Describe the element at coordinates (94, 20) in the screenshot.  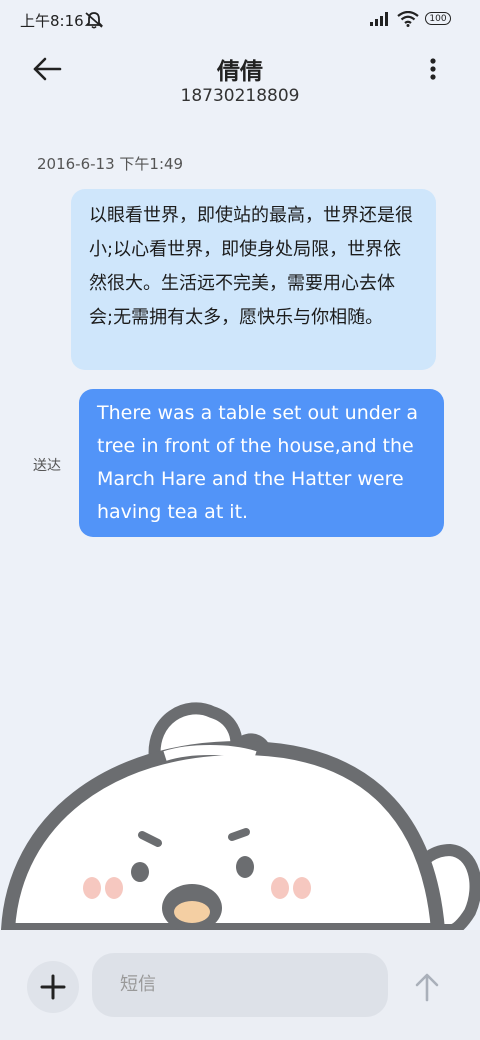
I see `mute-icon` at that location.